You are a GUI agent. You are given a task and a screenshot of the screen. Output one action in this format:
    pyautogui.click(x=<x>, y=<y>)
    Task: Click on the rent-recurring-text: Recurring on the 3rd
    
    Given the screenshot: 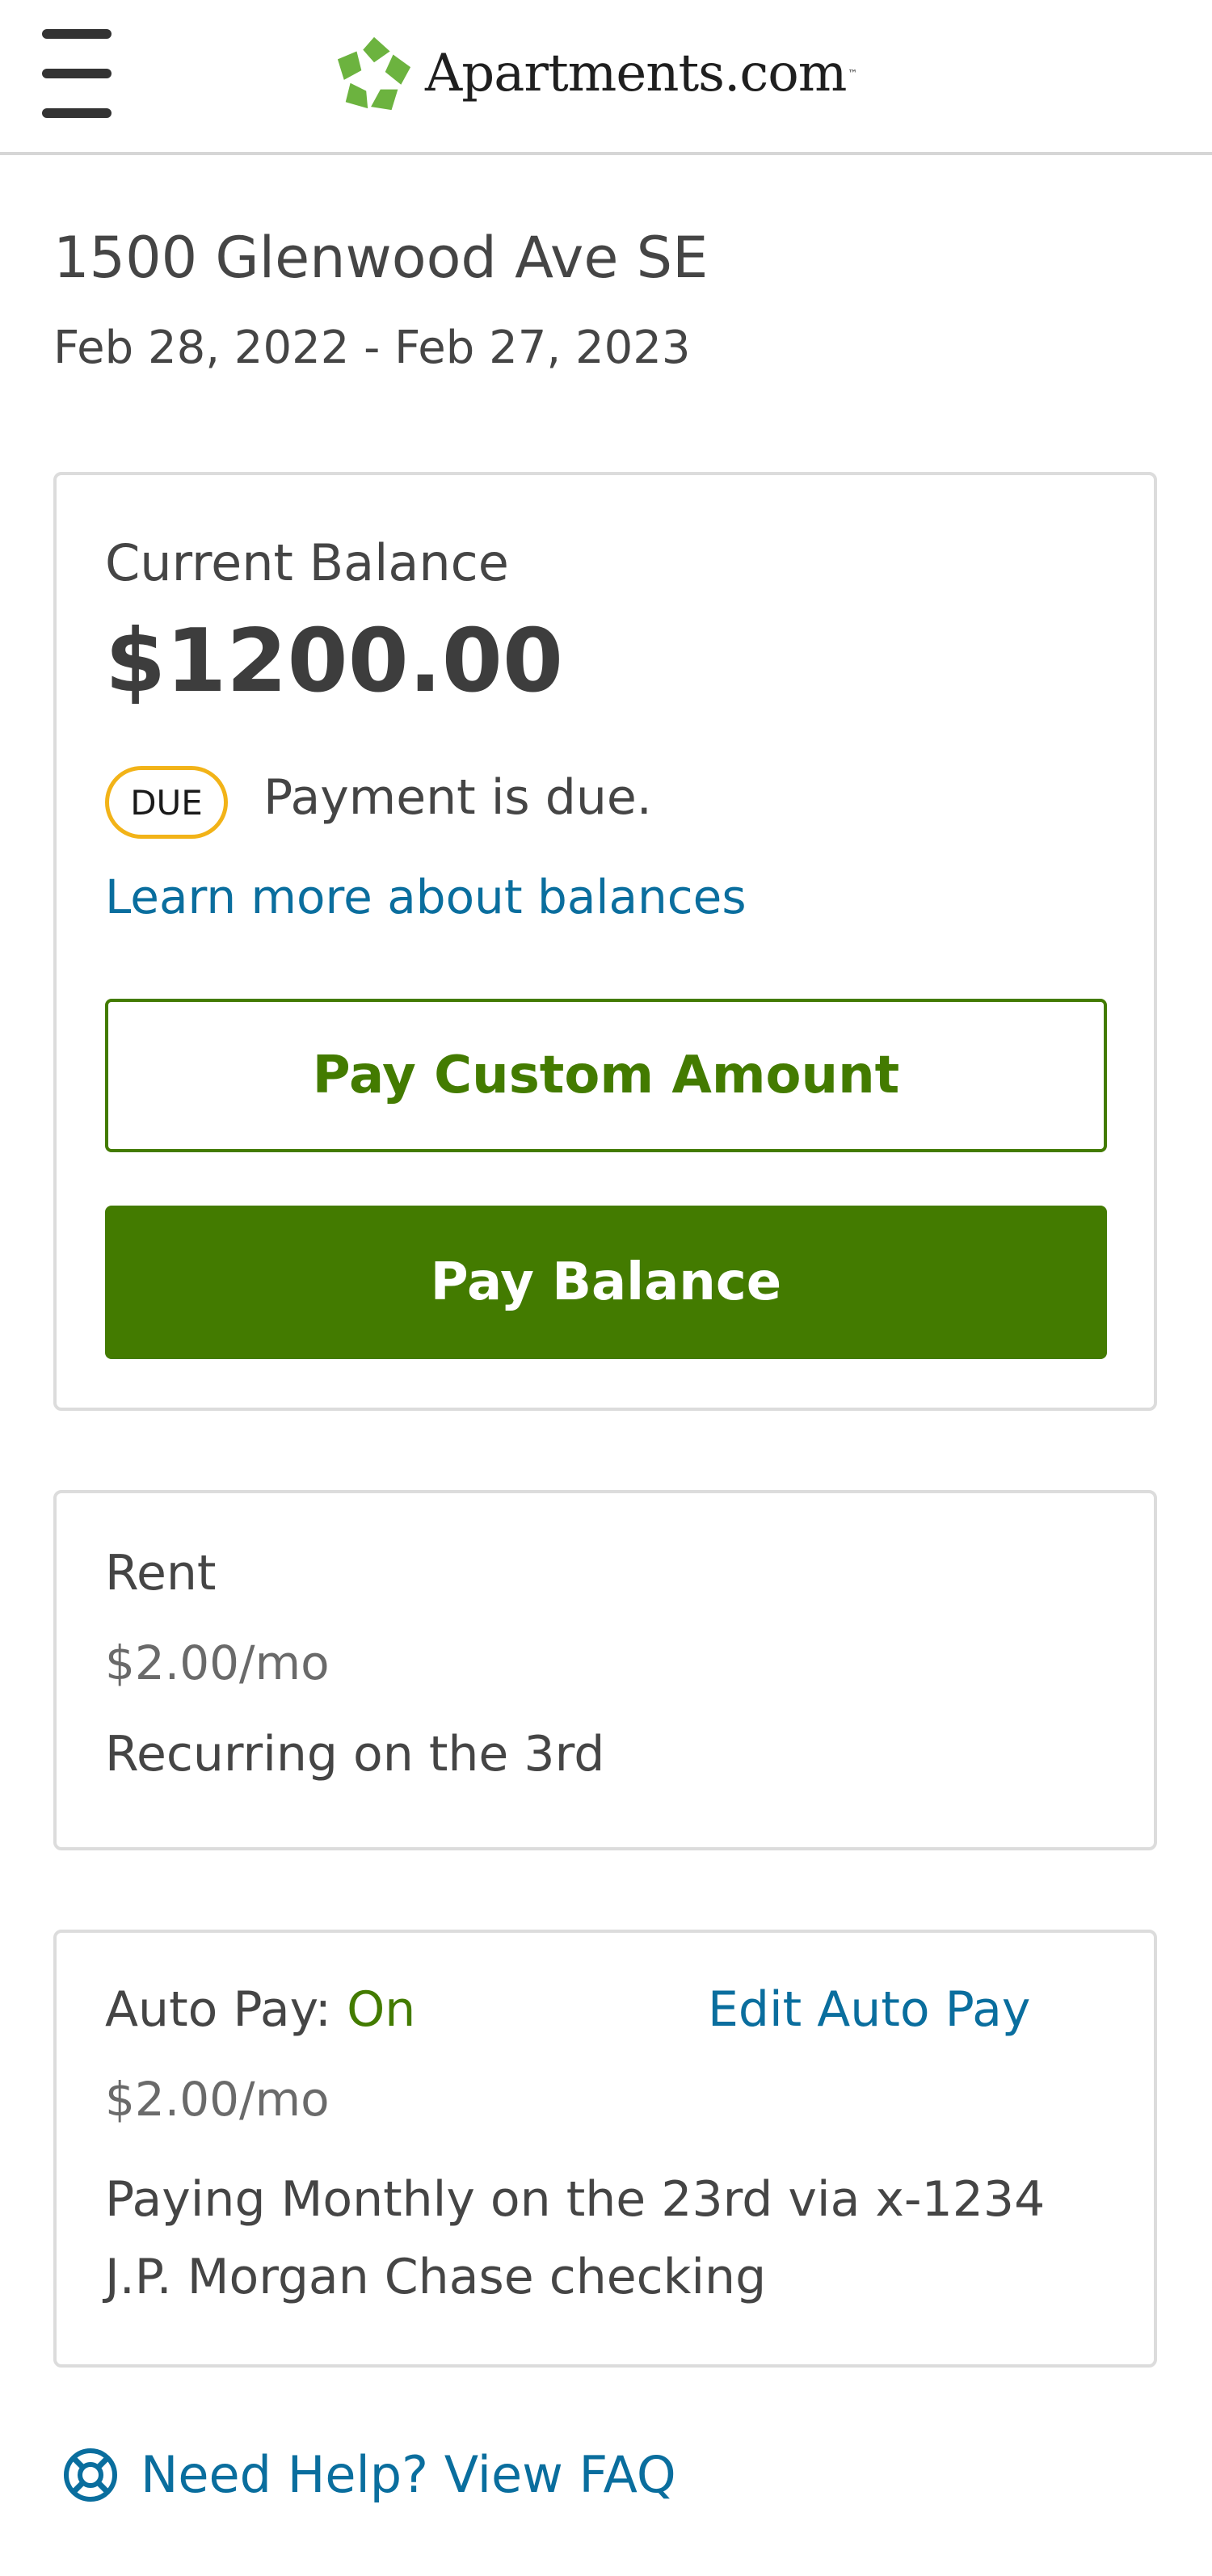 What is the action you would take?
    pyautogui.click(x=355, y=1754)
    